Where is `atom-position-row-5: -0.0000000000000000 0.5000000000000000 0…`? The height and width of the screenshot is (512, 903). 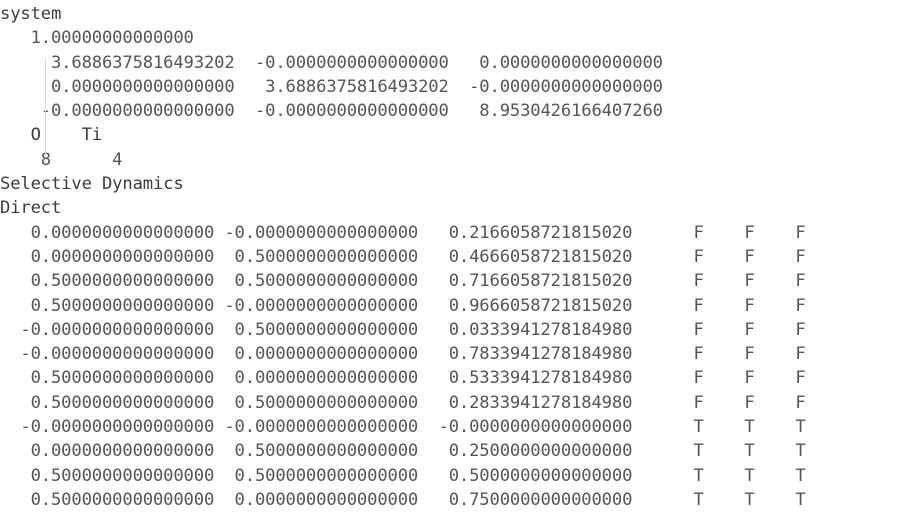 atom-position-row-5: -0.0000000000000000 0.5000000000000000 0… is located at coordinates (403, 329).